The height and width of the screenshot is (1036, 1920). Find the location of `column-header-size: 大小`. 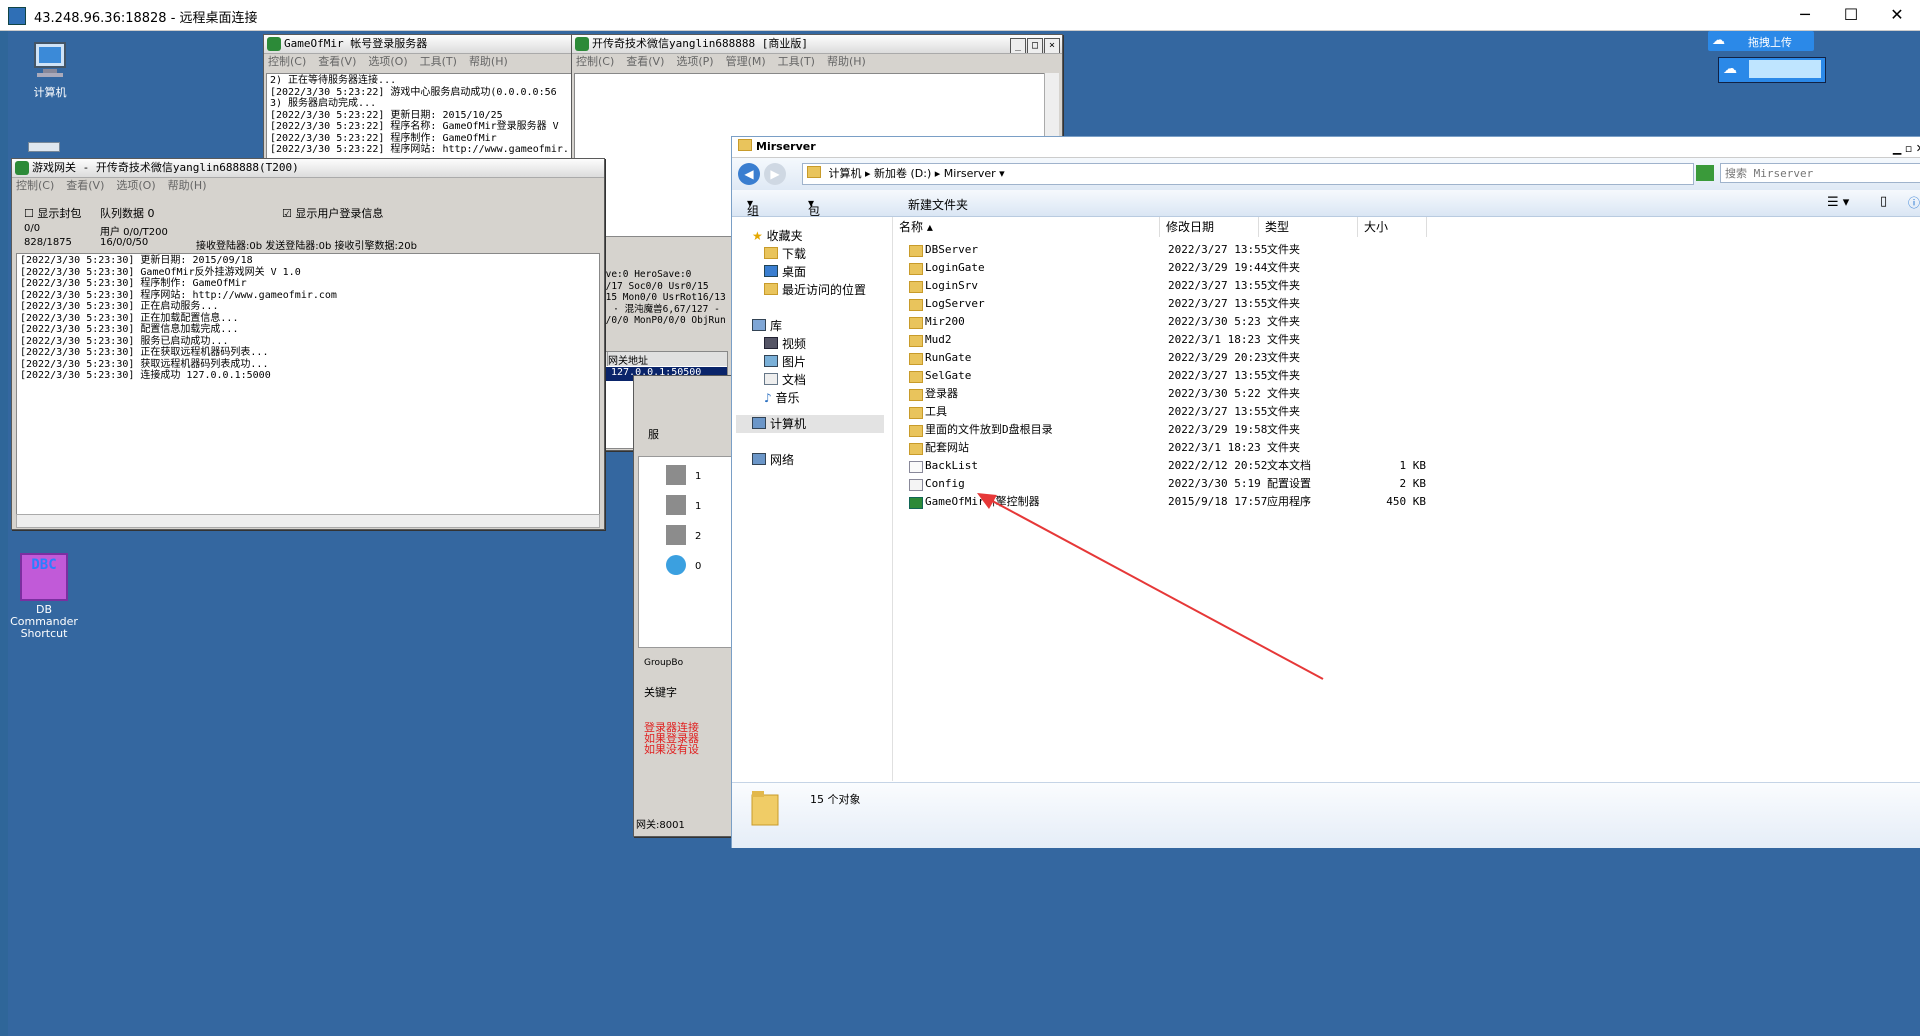

column-header-size: 大小 is located at coordinates (1392, 227).